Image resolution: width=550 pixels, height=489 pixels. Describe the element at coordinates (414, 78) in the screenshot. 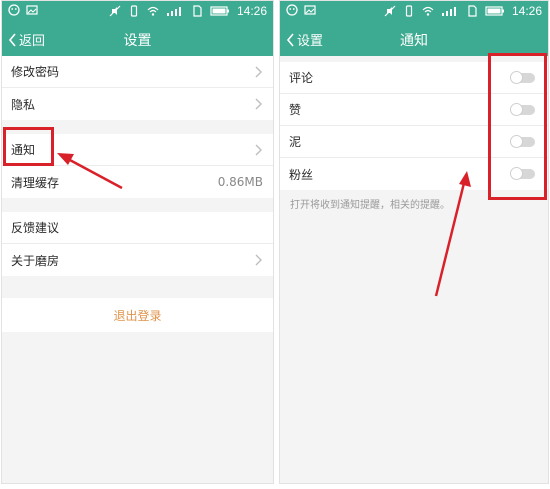

I see `comment-toggle-row: 评论` at that location.